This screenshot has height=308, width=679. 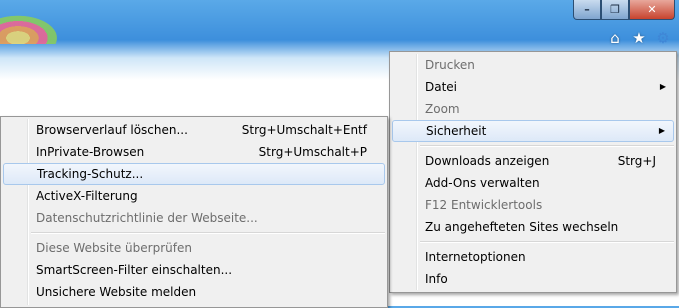 I want to click on menu-item-downloads: Downloads anzeigen Strg+J, so click(x=533, y=161).